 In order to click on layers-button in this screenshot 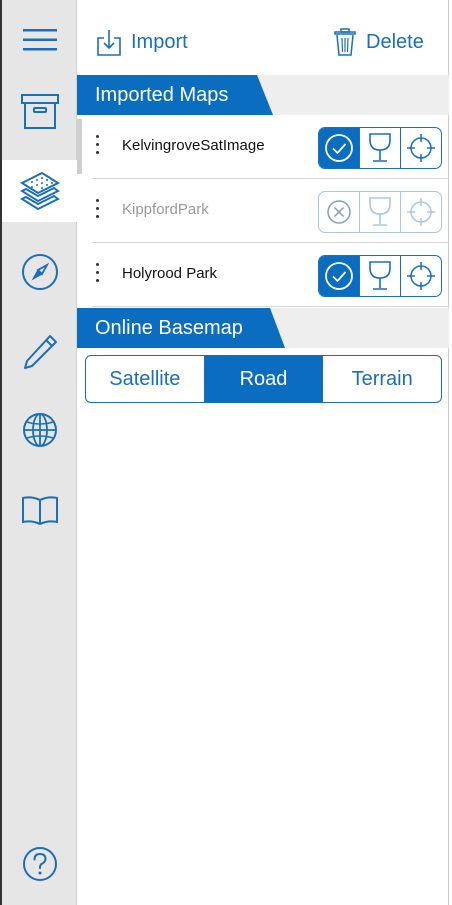, I will do `click(40, 191)`.